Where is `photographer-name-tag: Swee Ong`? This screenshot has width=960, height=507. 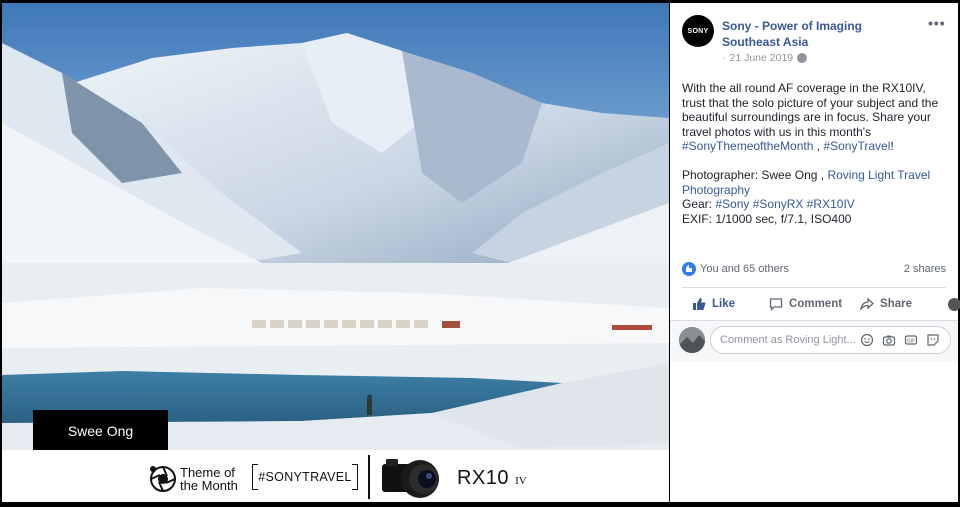 photographer-name-tag: Swee Ong is located at coordinates (100, 430).